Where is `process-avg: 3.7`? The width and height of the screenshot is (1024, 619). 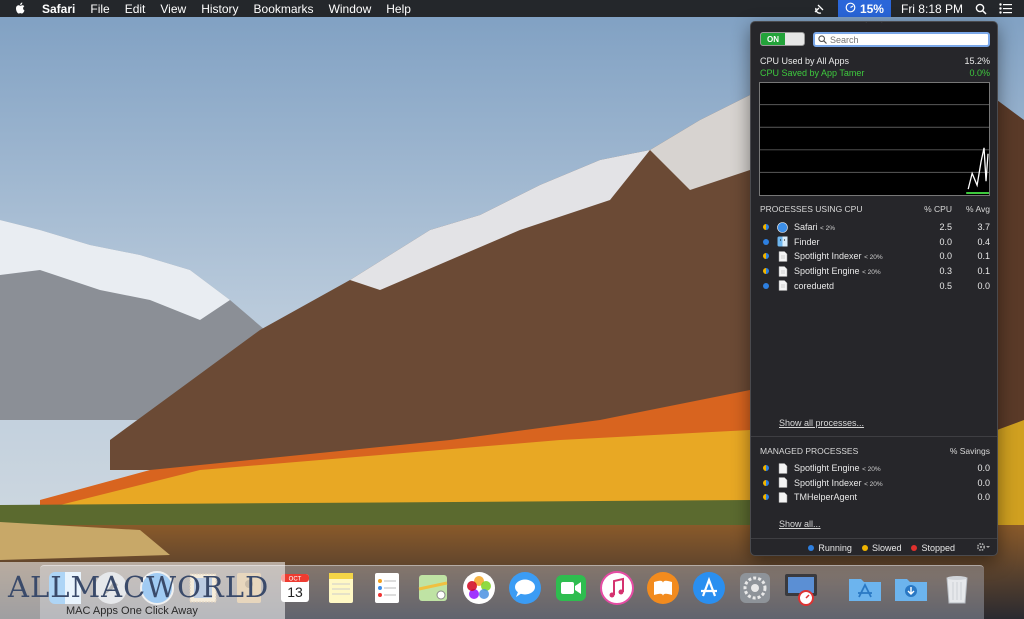
process-avg: 3.7 is located at coordinates (983, 227).